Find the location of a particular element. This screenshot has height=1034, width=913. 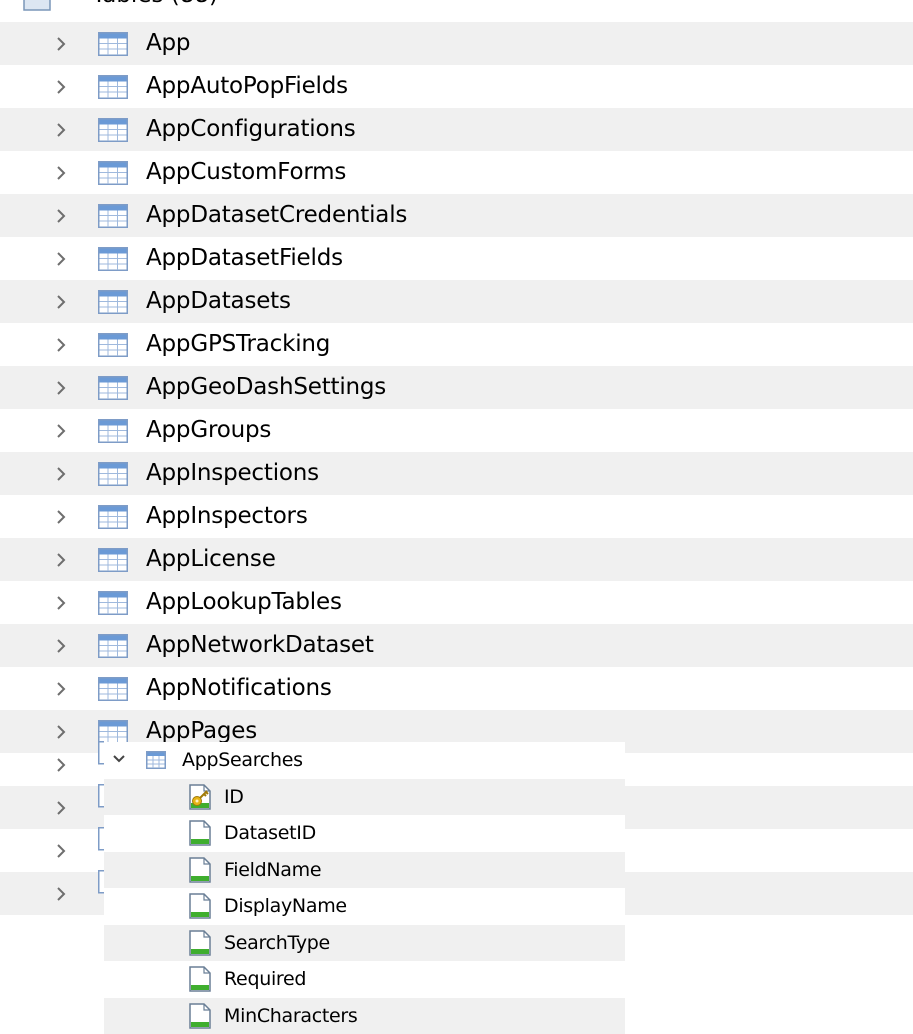

tree-node-label: AppGPSTracking is located at coordinates (238, 344).